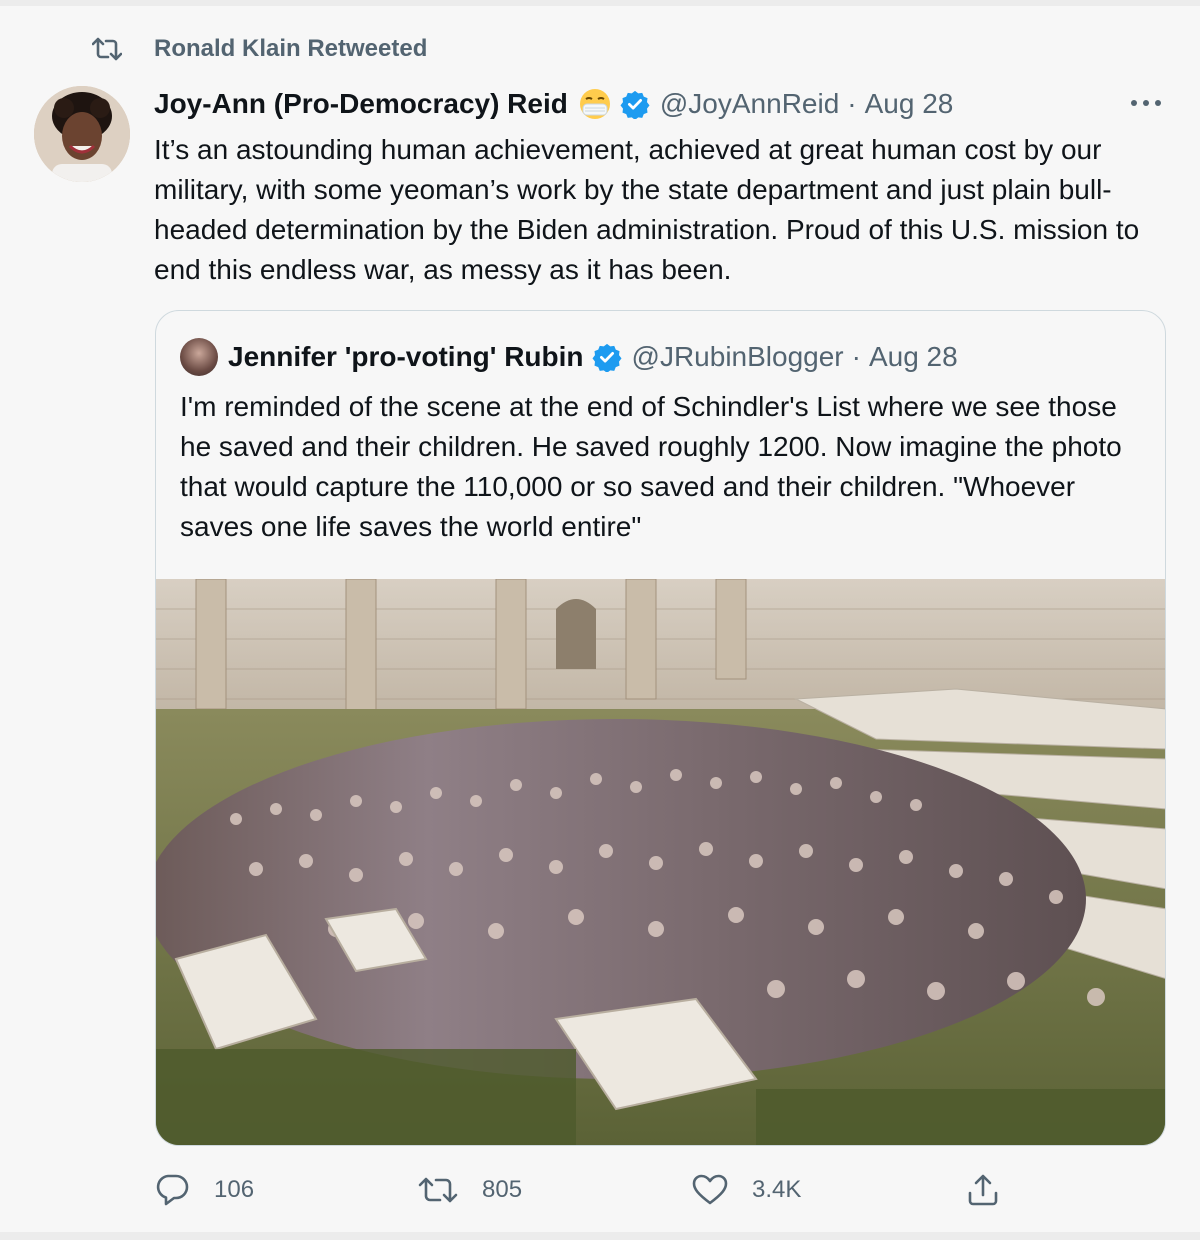  What do you see at coordinates (737, 356) in the screenshot?
I see `quoted-author-handle: @JRubinBlogger` at bounding box center [737, 356].